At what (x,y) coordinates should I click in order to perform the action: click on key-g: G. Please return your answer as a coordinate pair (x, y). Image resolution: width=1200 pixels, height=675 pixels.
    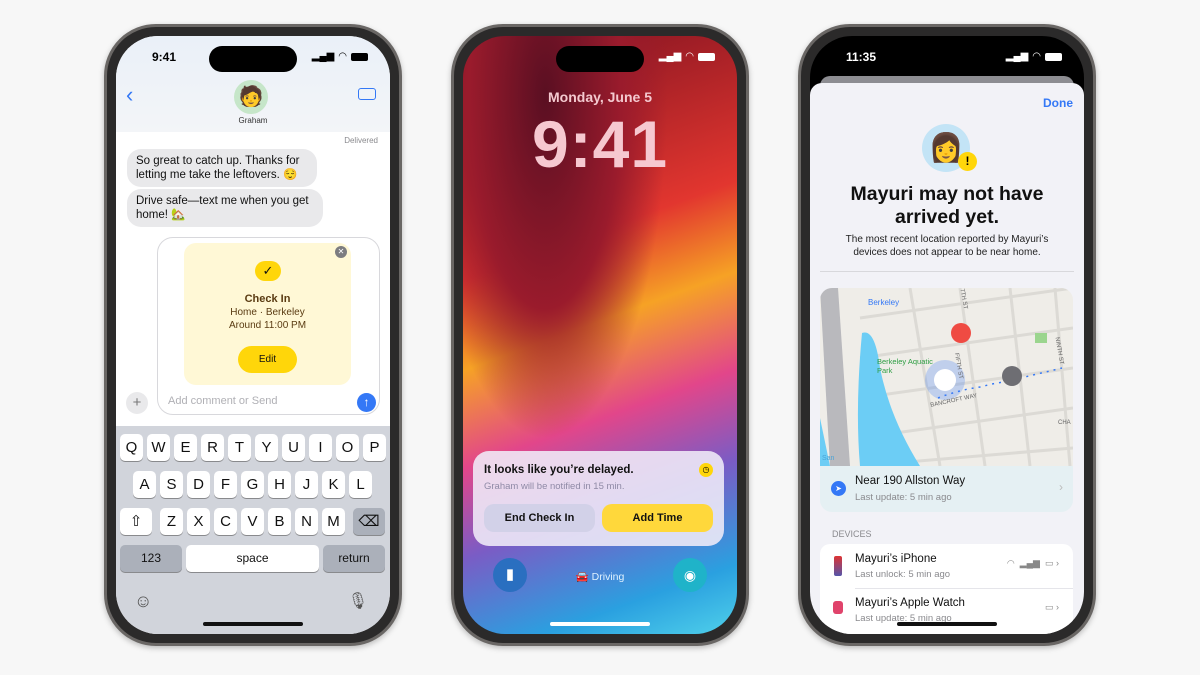
    Looking at the image, I should click on (252, 484).